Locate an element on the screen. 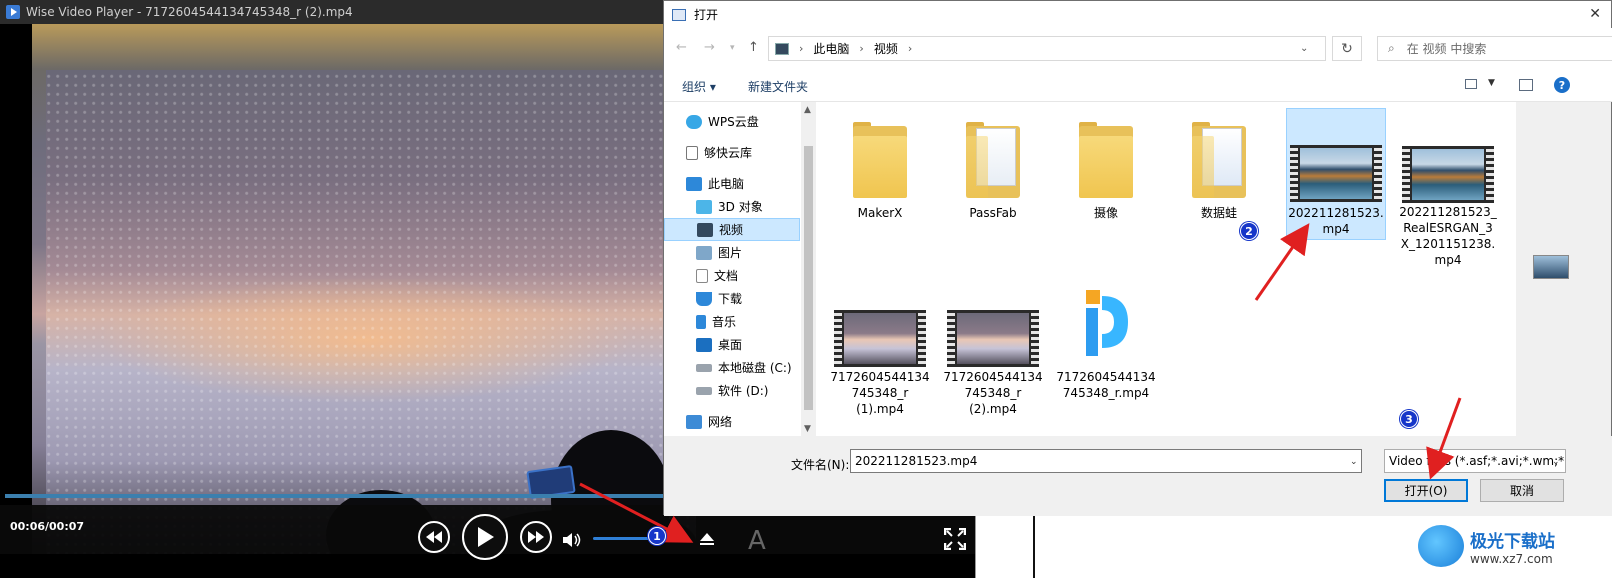 Image resolution: width=1612 pixels, height=578 pixels. search-placeholder: 在 视频 中搜索 is located at coordinates (1446, 49).